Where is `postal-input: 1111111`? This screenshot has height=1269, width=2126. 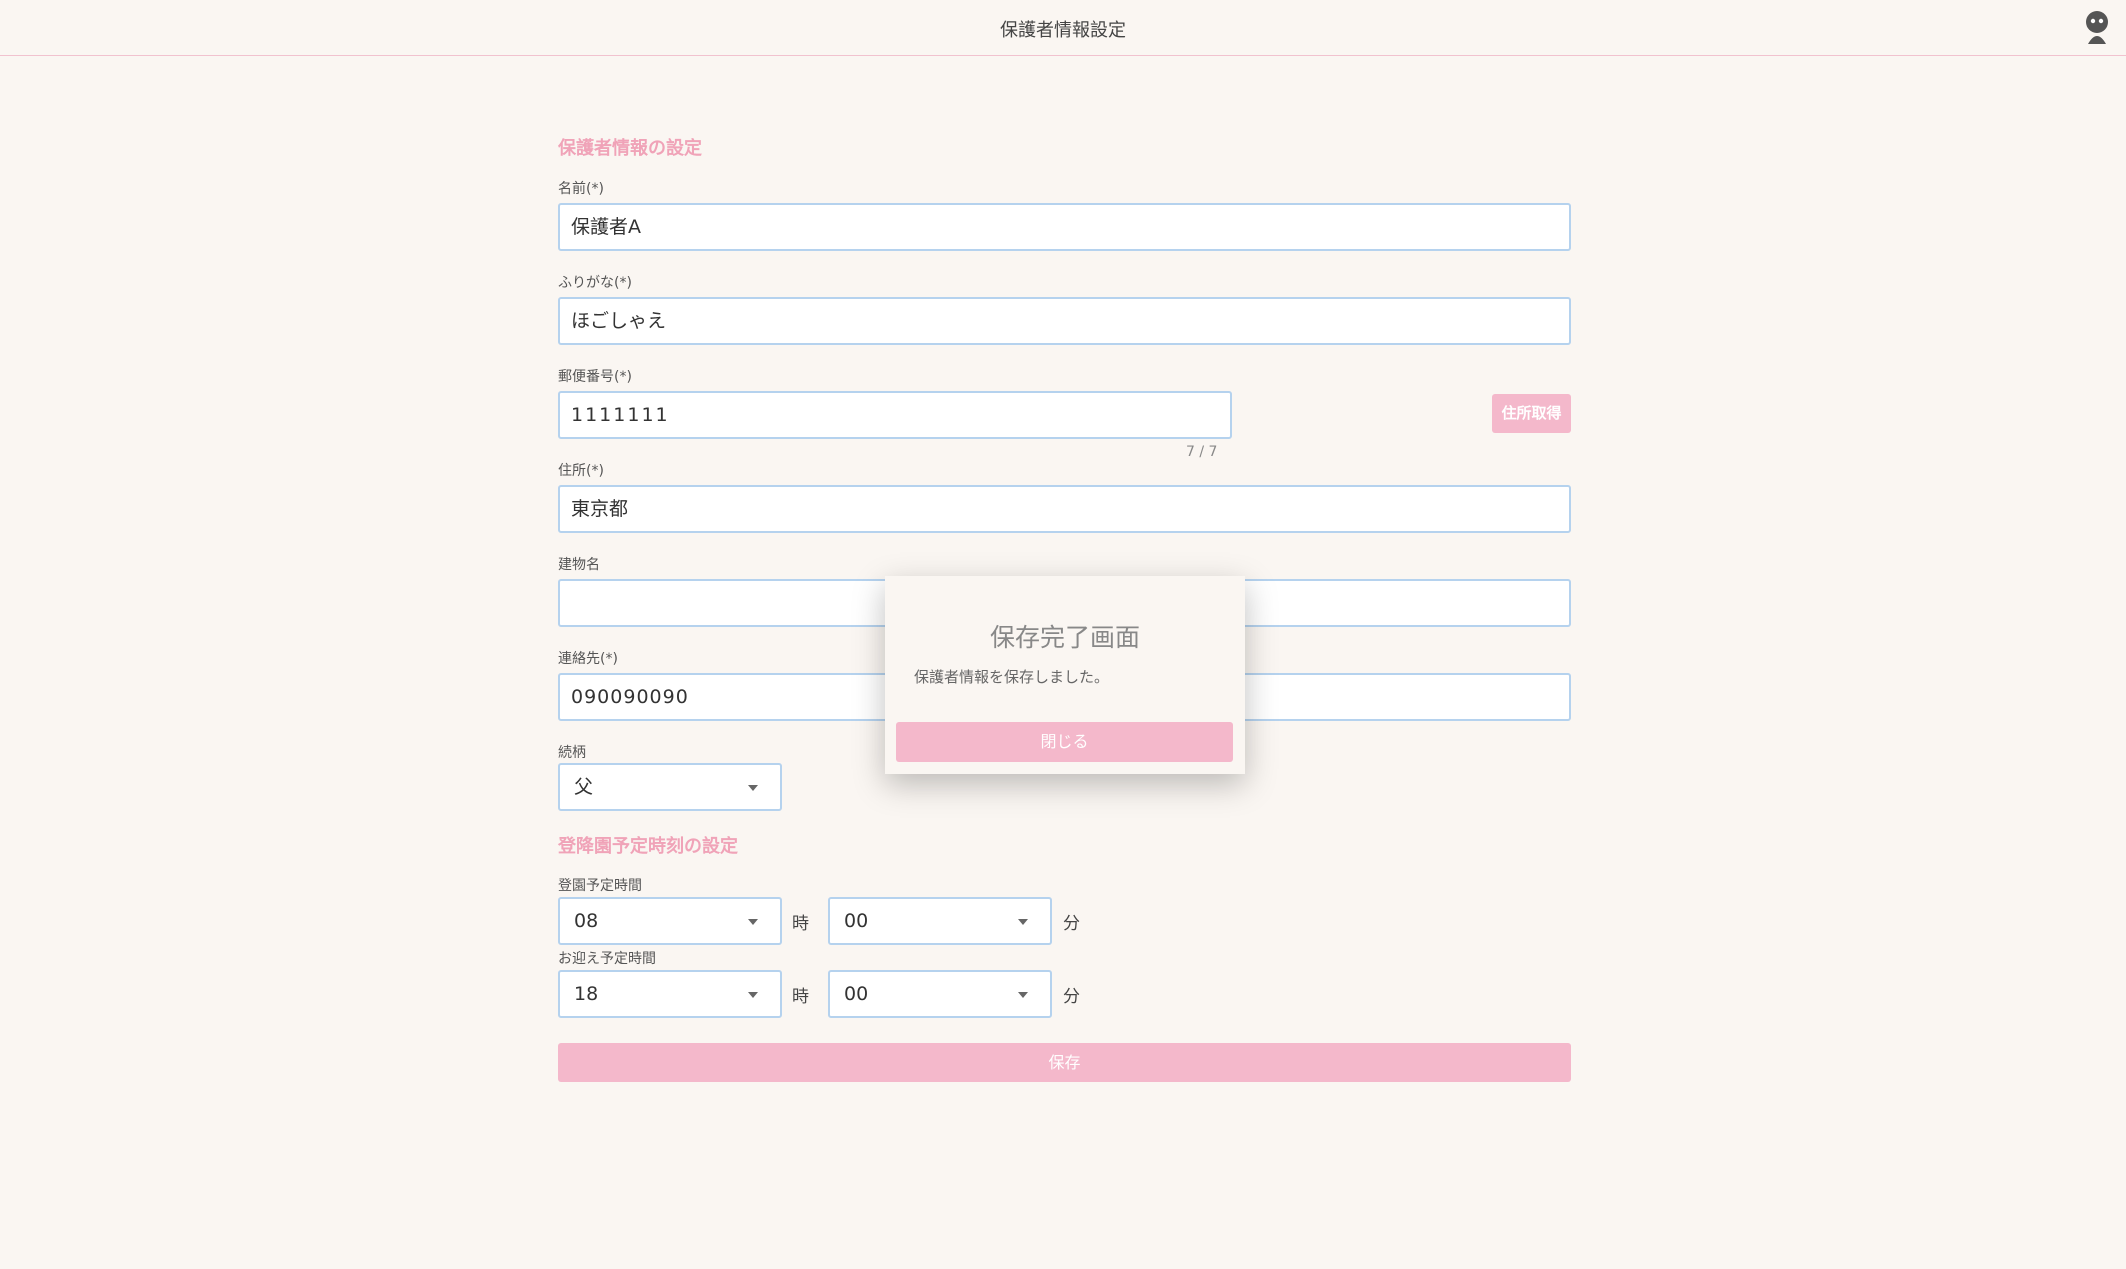 postal-input: 1111111 is located at coordinates (895, 415).